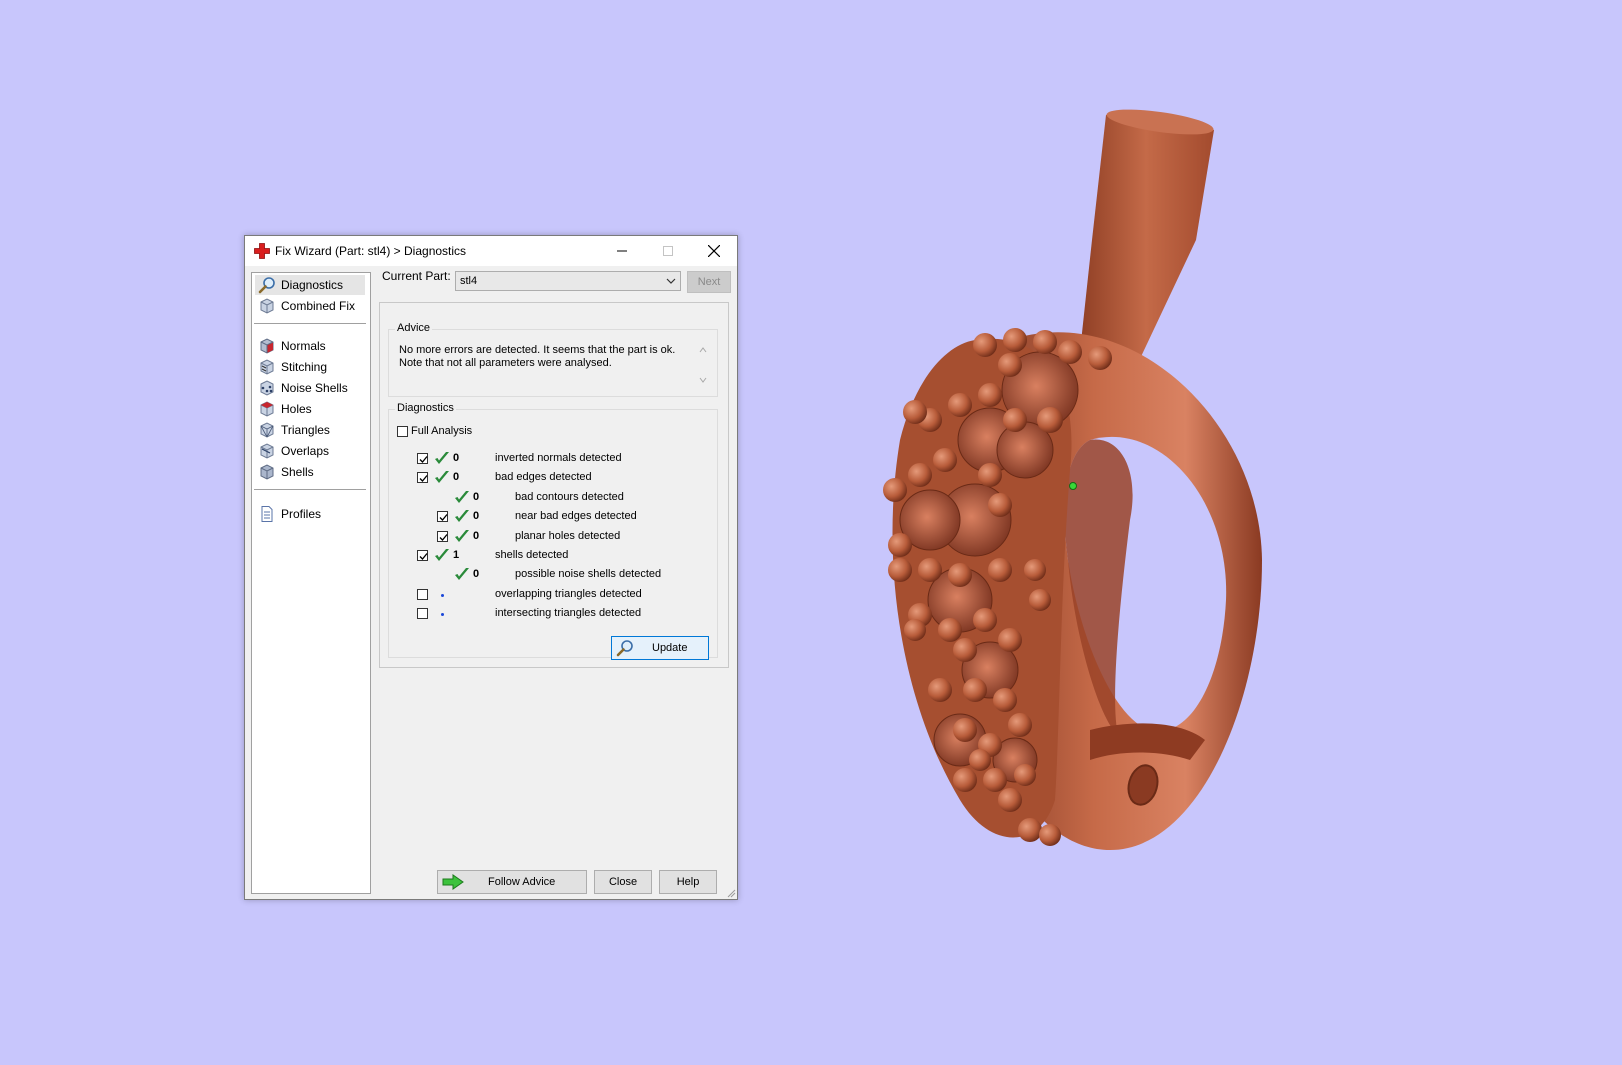 Image resolution: width=1622 pixels, height=1065 pixels. What do you see at coordinates (532, 555) in the screenshot?
I see `diagnostic-label: shells detected` at bounding box center [532, 555].